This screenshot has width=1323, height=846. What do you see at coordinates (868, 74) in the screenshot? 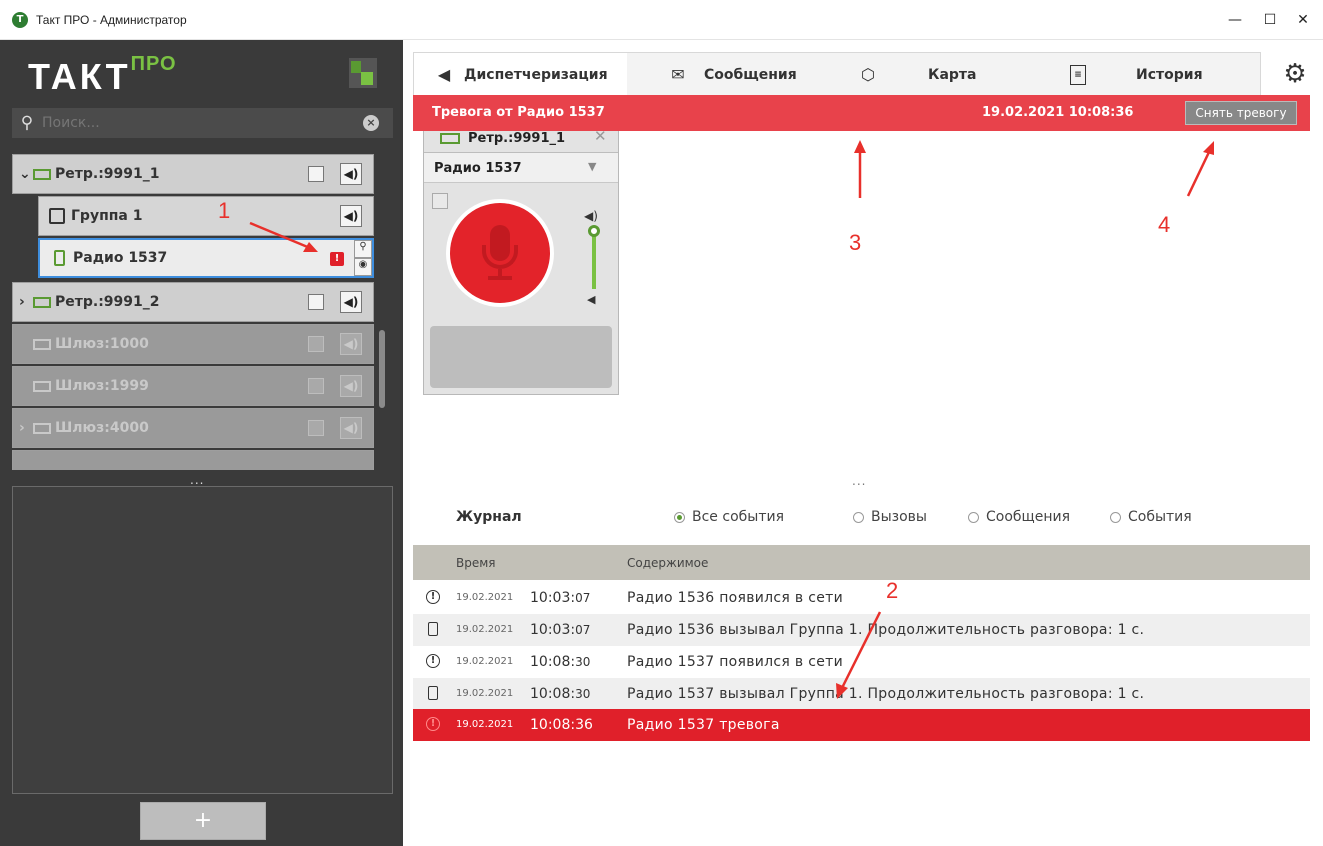
I see `map-icon: ⬡` at bounding box center [868, 74].